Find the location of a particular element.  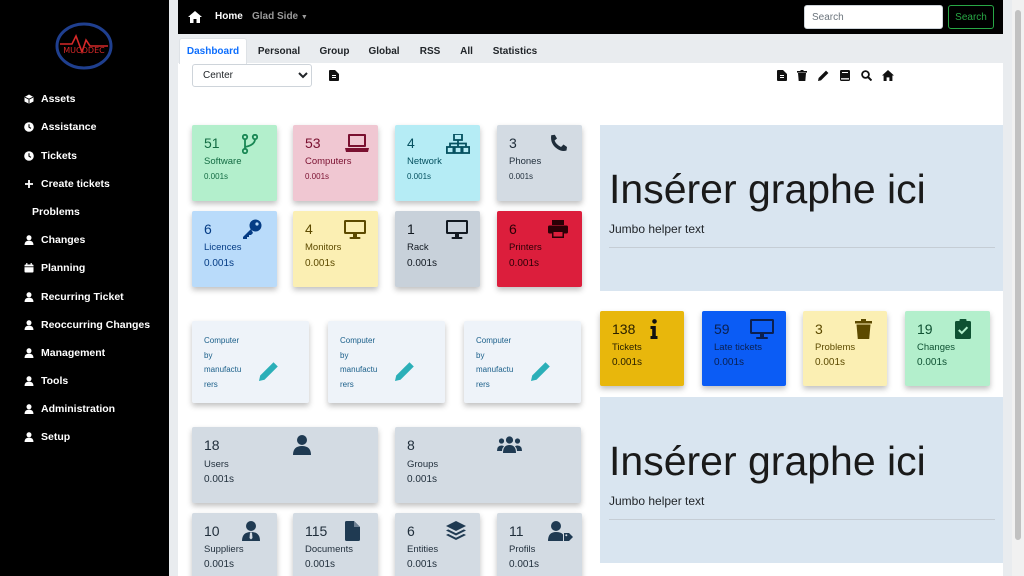

nav-home-link: Home is located at coordinates (229, 16).